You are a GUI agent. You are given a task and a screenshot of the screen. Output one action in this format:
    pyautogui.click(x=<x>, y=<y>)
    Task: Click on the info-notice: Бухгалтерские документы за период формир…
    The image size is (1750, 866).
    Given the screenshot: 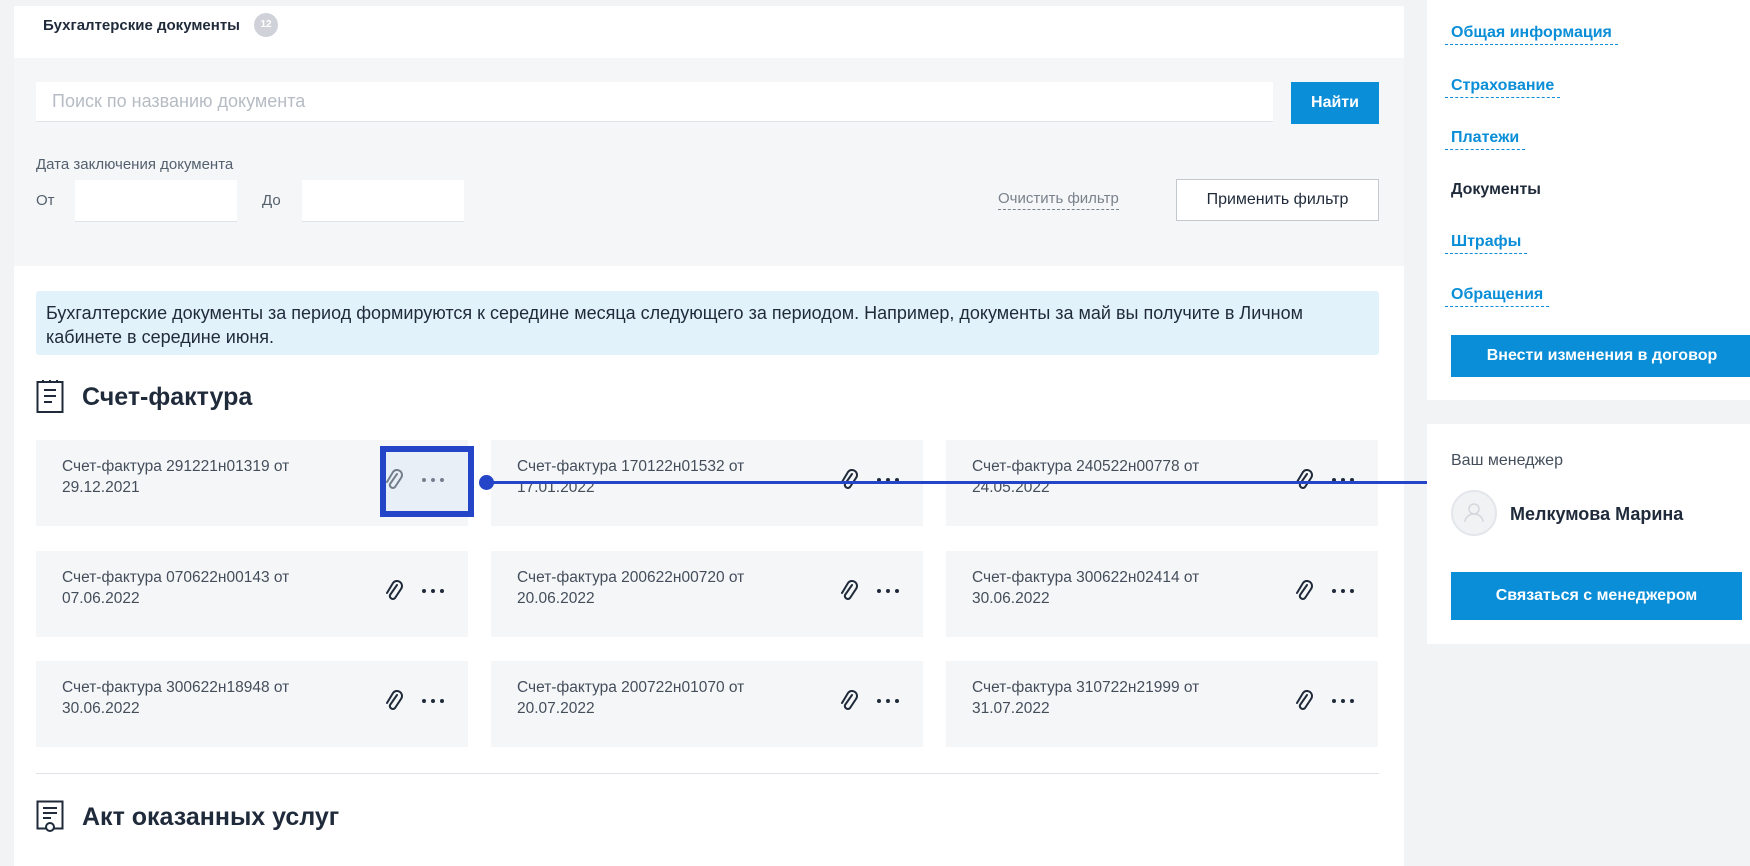 What is the action you would take?
    pyautogui.click(x=707, y=323)
    